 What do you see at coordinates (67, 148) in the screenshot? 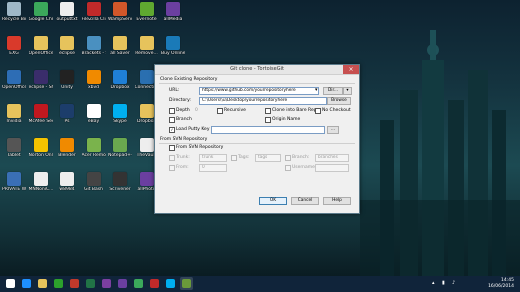
I see `desktop-icon: Blender` at bounding box center [67, 148].